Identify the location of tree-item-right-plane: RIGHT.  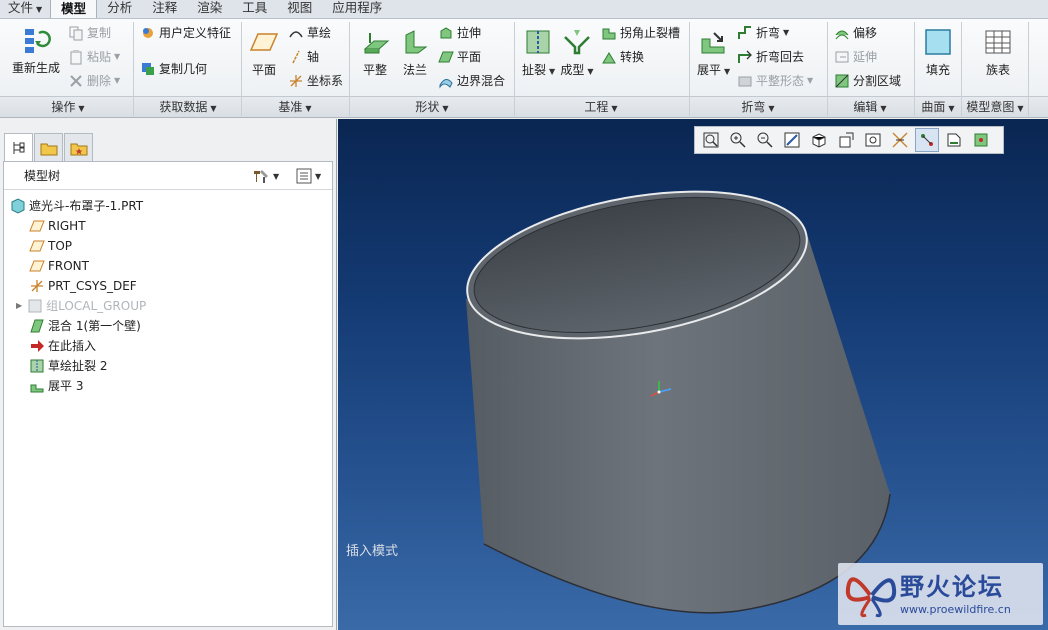
(57, 226).